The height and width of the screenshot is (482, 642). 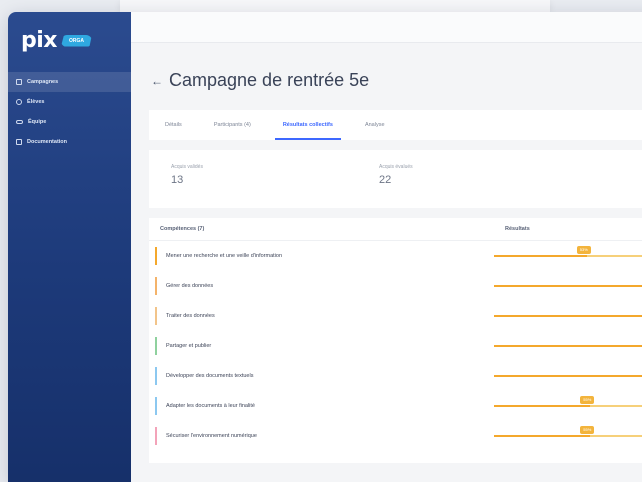 I want to click on sidebar-item-0: Campagnes, so click(x=69, y=82).